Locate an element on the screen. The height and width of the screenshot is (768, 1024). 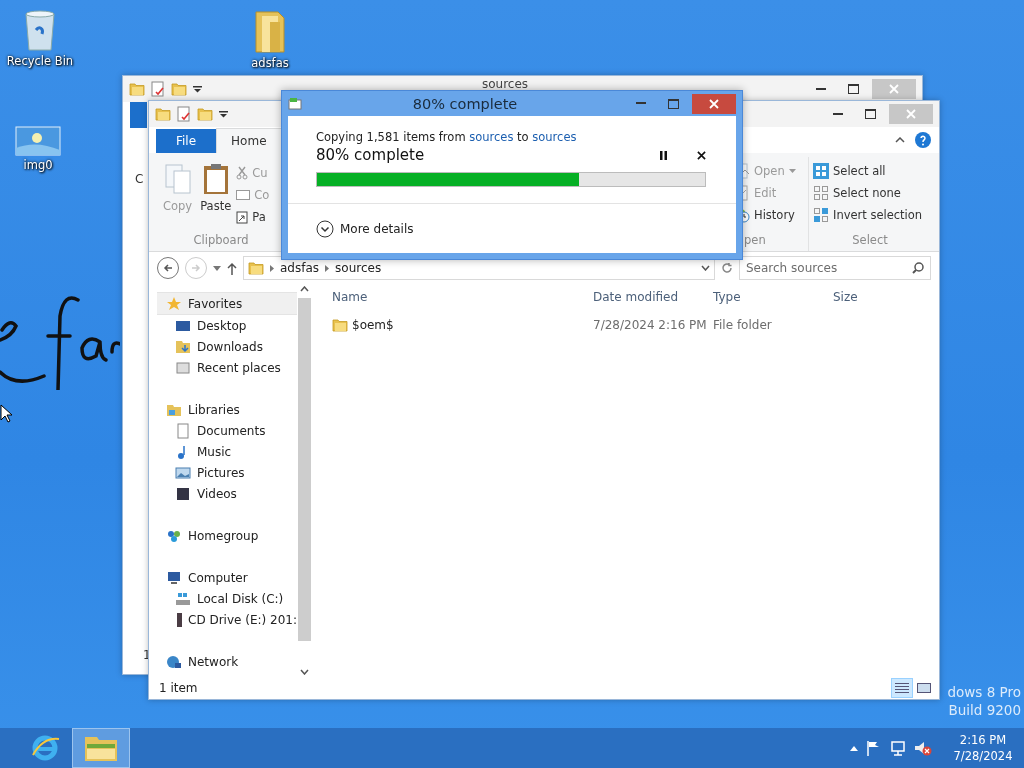
list-icon is located at coordinates (902, 688).